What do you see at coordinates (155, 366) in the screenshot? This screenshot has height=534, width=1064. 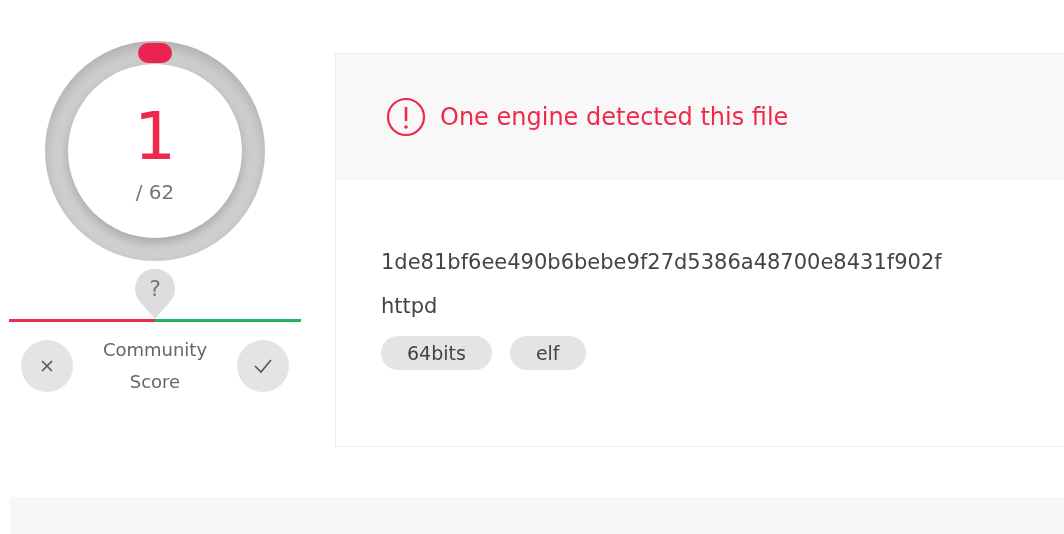 I see `community-score-label: Community Score` at bounding box center [155, 366].